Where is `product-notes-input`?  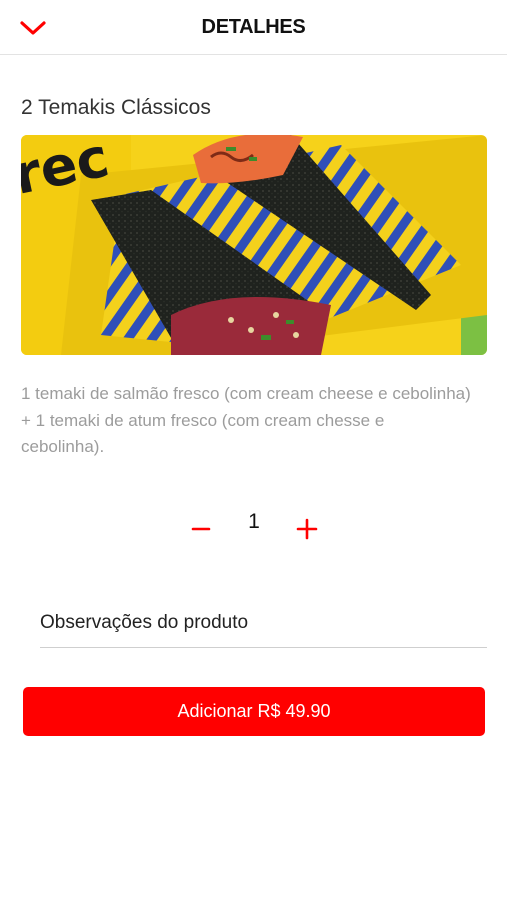
product-notes-input is located at coordinates (263, 623).